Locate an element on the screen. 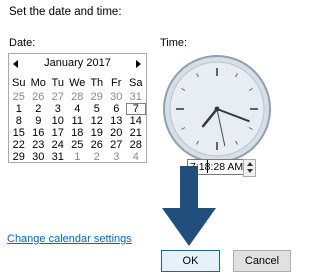  analog-clock is located at coordinates (217, 109).